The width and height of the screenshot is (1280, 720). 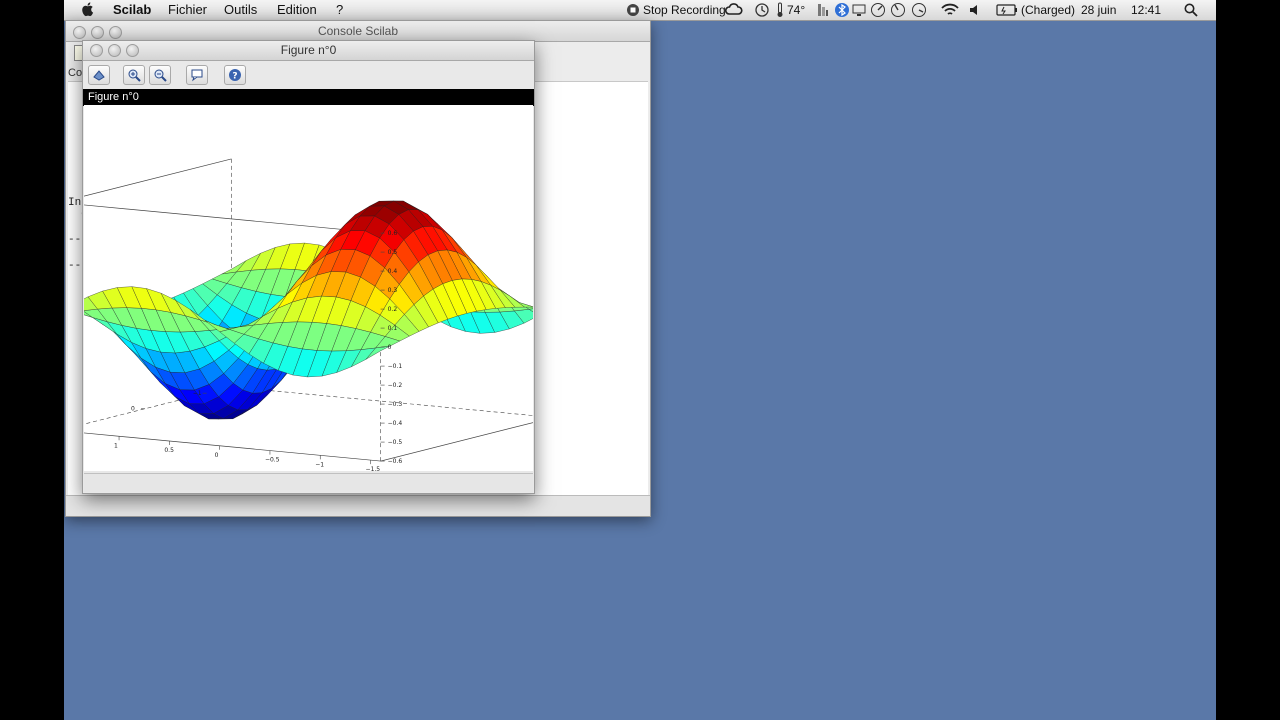 What do you see at coordinates (393, 290) in the screenshot?
I see `z-tick-label: 0.3` at bounding box center [393, 290].